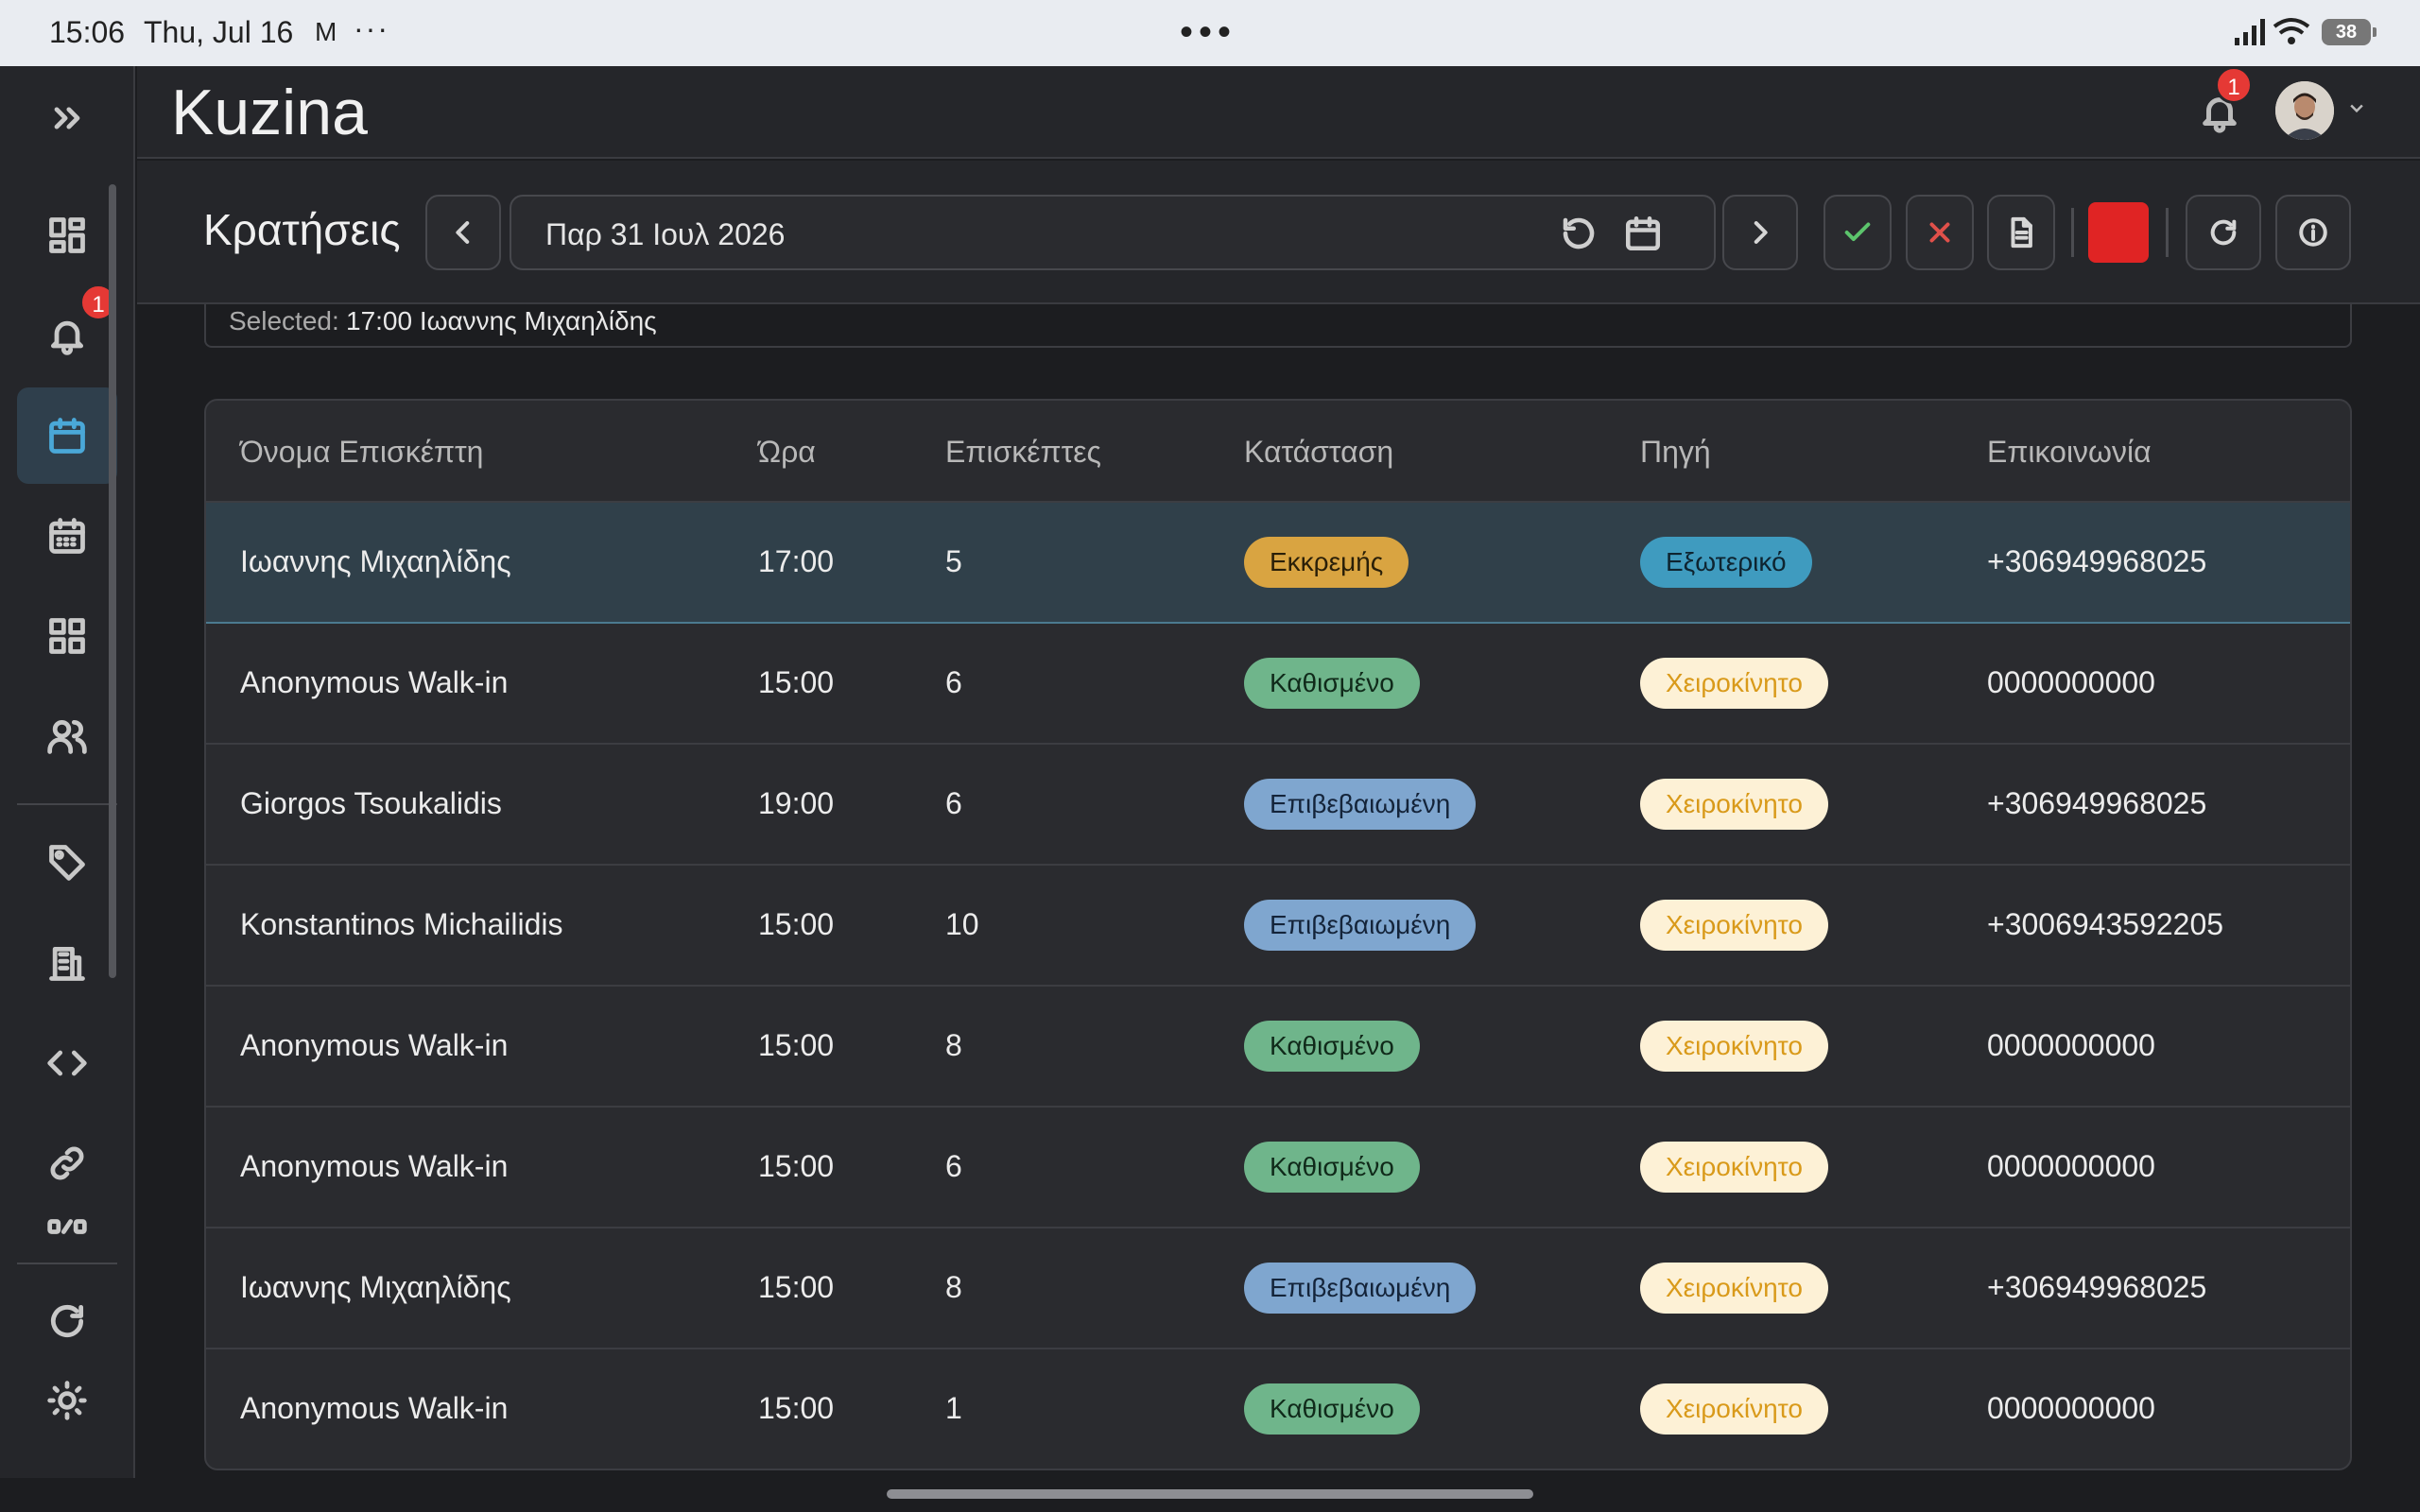  What do you see at coordinates (2313, 232) in the screenshot?
I see `info-button` at bounding box center [2313, 232].